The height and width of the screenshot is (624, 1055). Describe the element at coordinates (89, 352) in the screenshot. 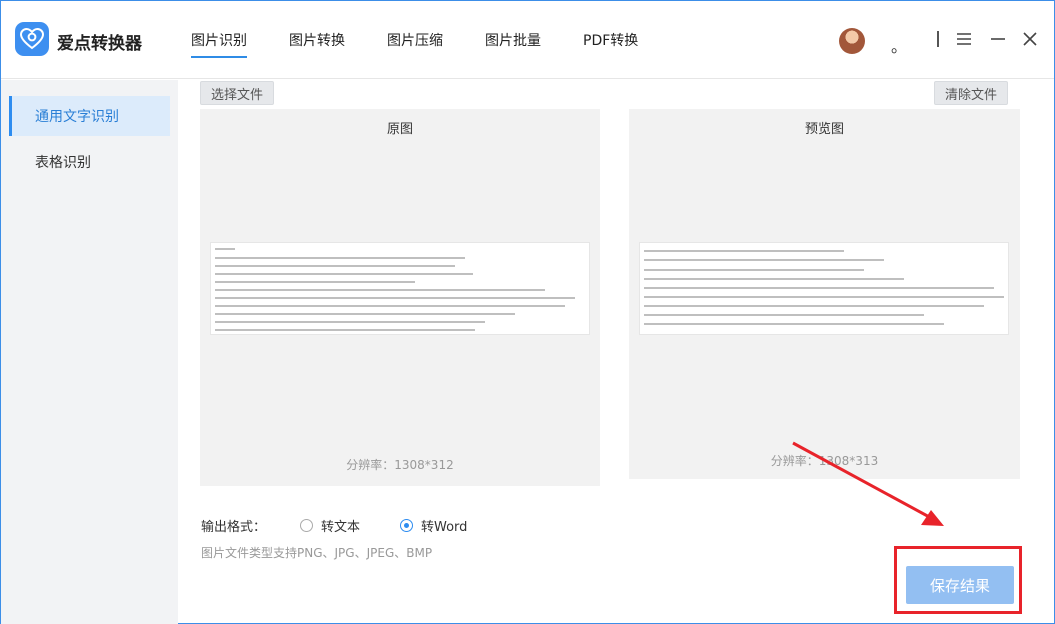

I see `sidebar: 通用文字识别 表格识别` at that location.